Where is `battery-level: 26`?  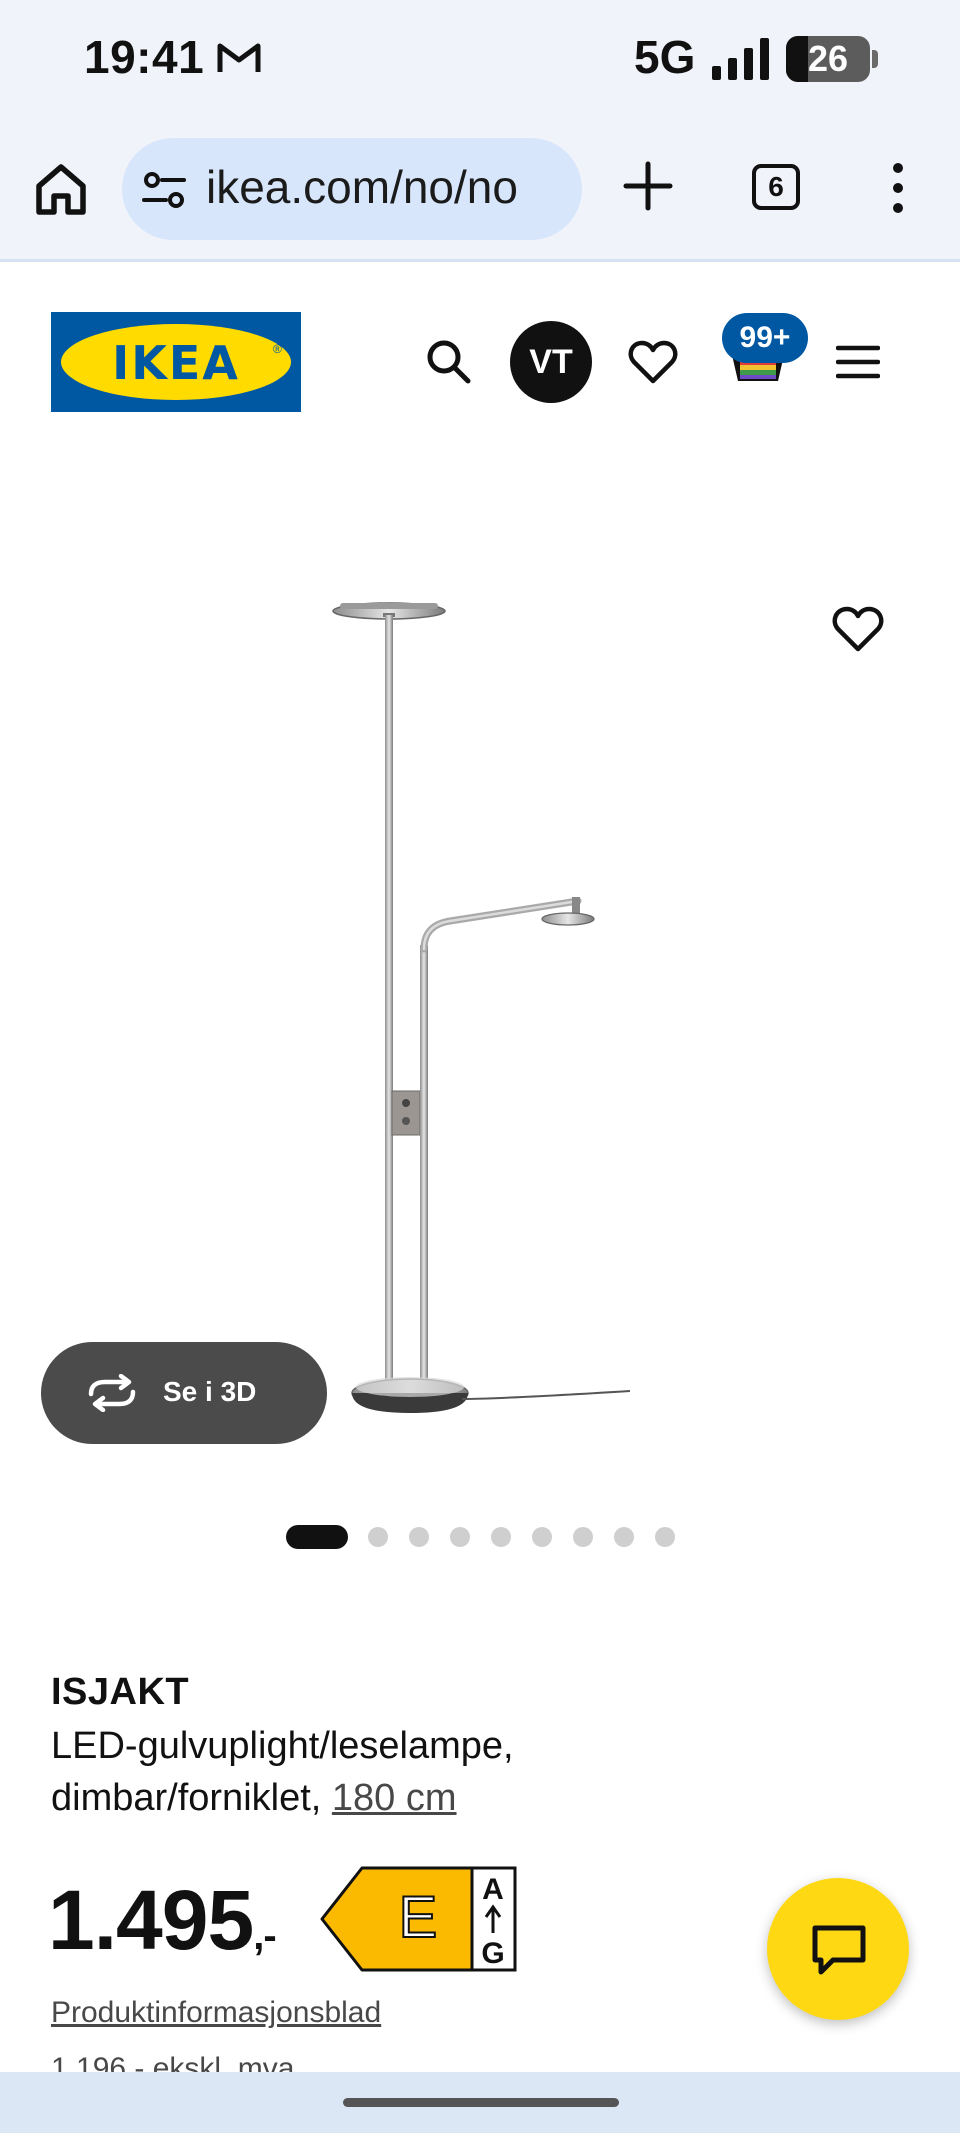
battery-level: 26 is located at coordinates (828, 58).